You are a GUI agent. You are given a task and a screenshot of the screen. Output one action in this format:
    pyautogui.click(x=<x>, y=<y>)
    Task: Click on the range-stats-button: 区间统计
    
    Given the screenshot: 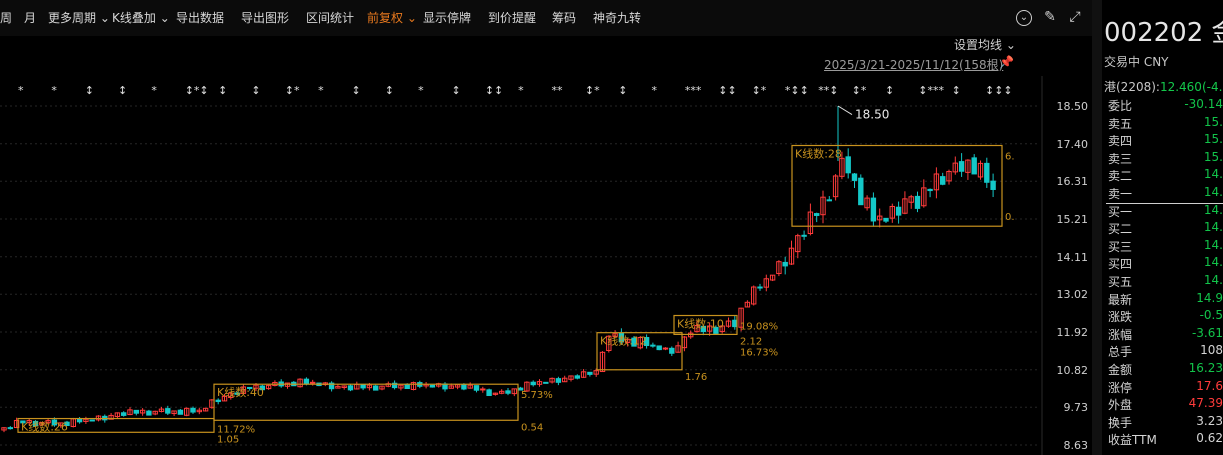 What is the action you would take?
    pyautogui.click(x=330, y=17)
    